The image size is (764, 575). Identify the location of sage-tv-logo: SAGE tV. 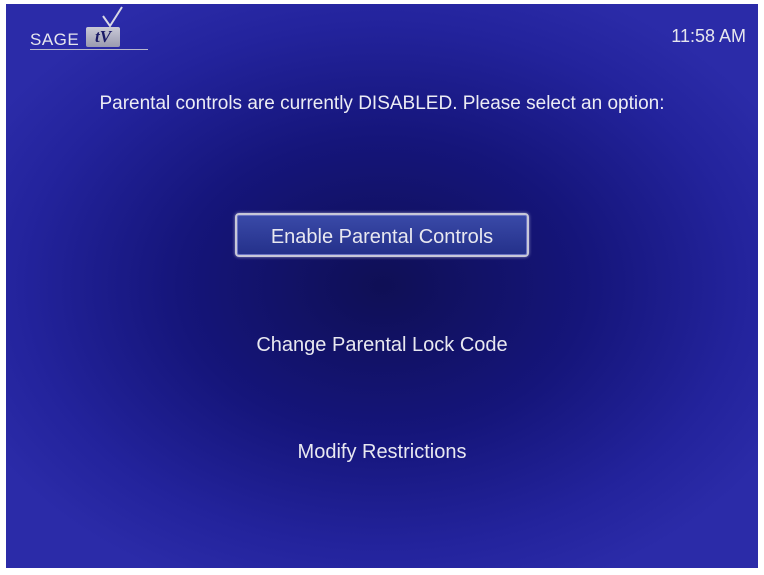
(95, 30).